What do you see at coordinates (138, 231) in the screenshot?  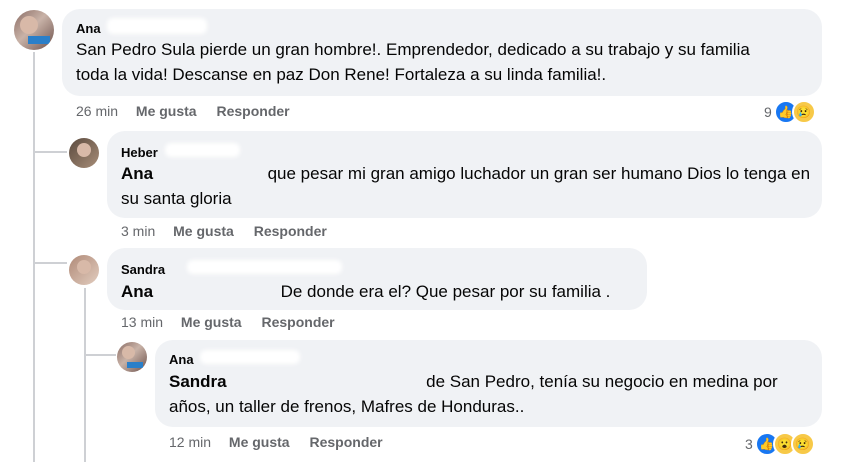 I see `comment-time: 3 min` at bounding box center [138, 231].